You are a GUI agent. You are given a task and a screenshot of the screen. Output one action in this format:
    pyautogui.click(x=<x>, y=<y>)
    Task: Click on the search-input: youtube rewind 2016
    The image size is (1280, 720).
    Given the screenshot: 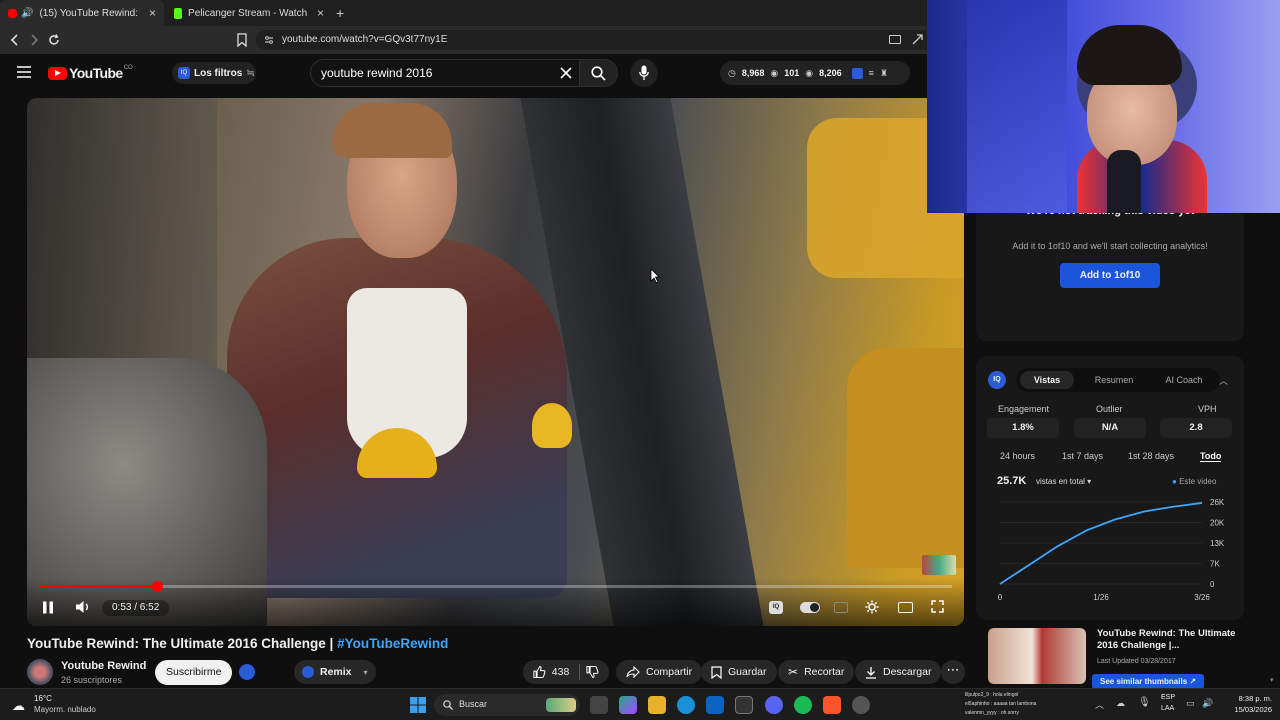 What is the action you would take?
    pyautogui.click(x=445, y=73)
    